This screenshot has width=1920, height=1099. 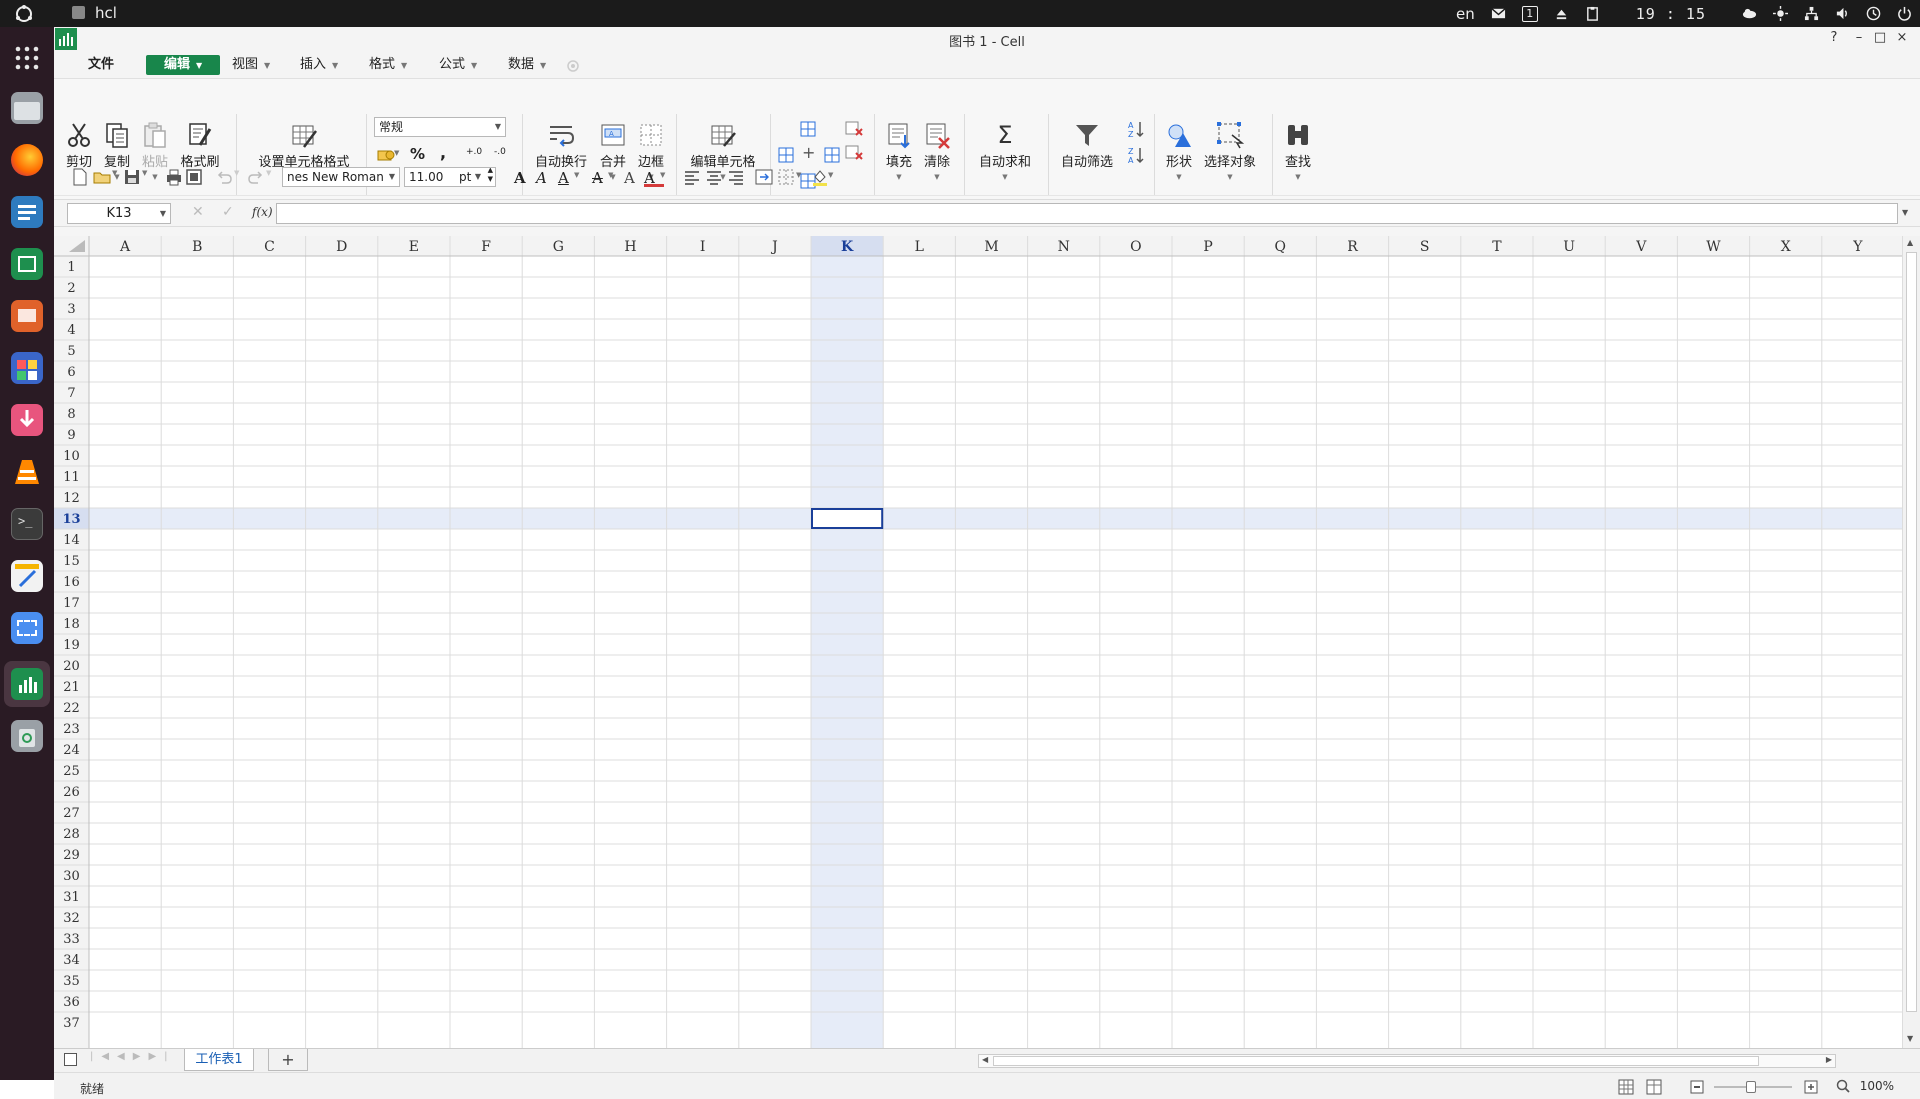 I want to click on row-header-6: 6, so click(x=71, y=372).